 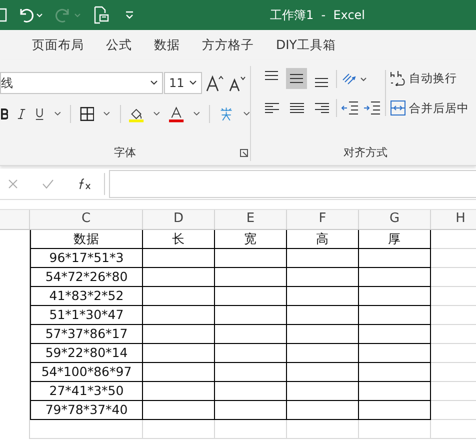 What do you see at coordinates (179, 219) in the screenshot?
I see `column-header: D` at bounding box center [179, 219].